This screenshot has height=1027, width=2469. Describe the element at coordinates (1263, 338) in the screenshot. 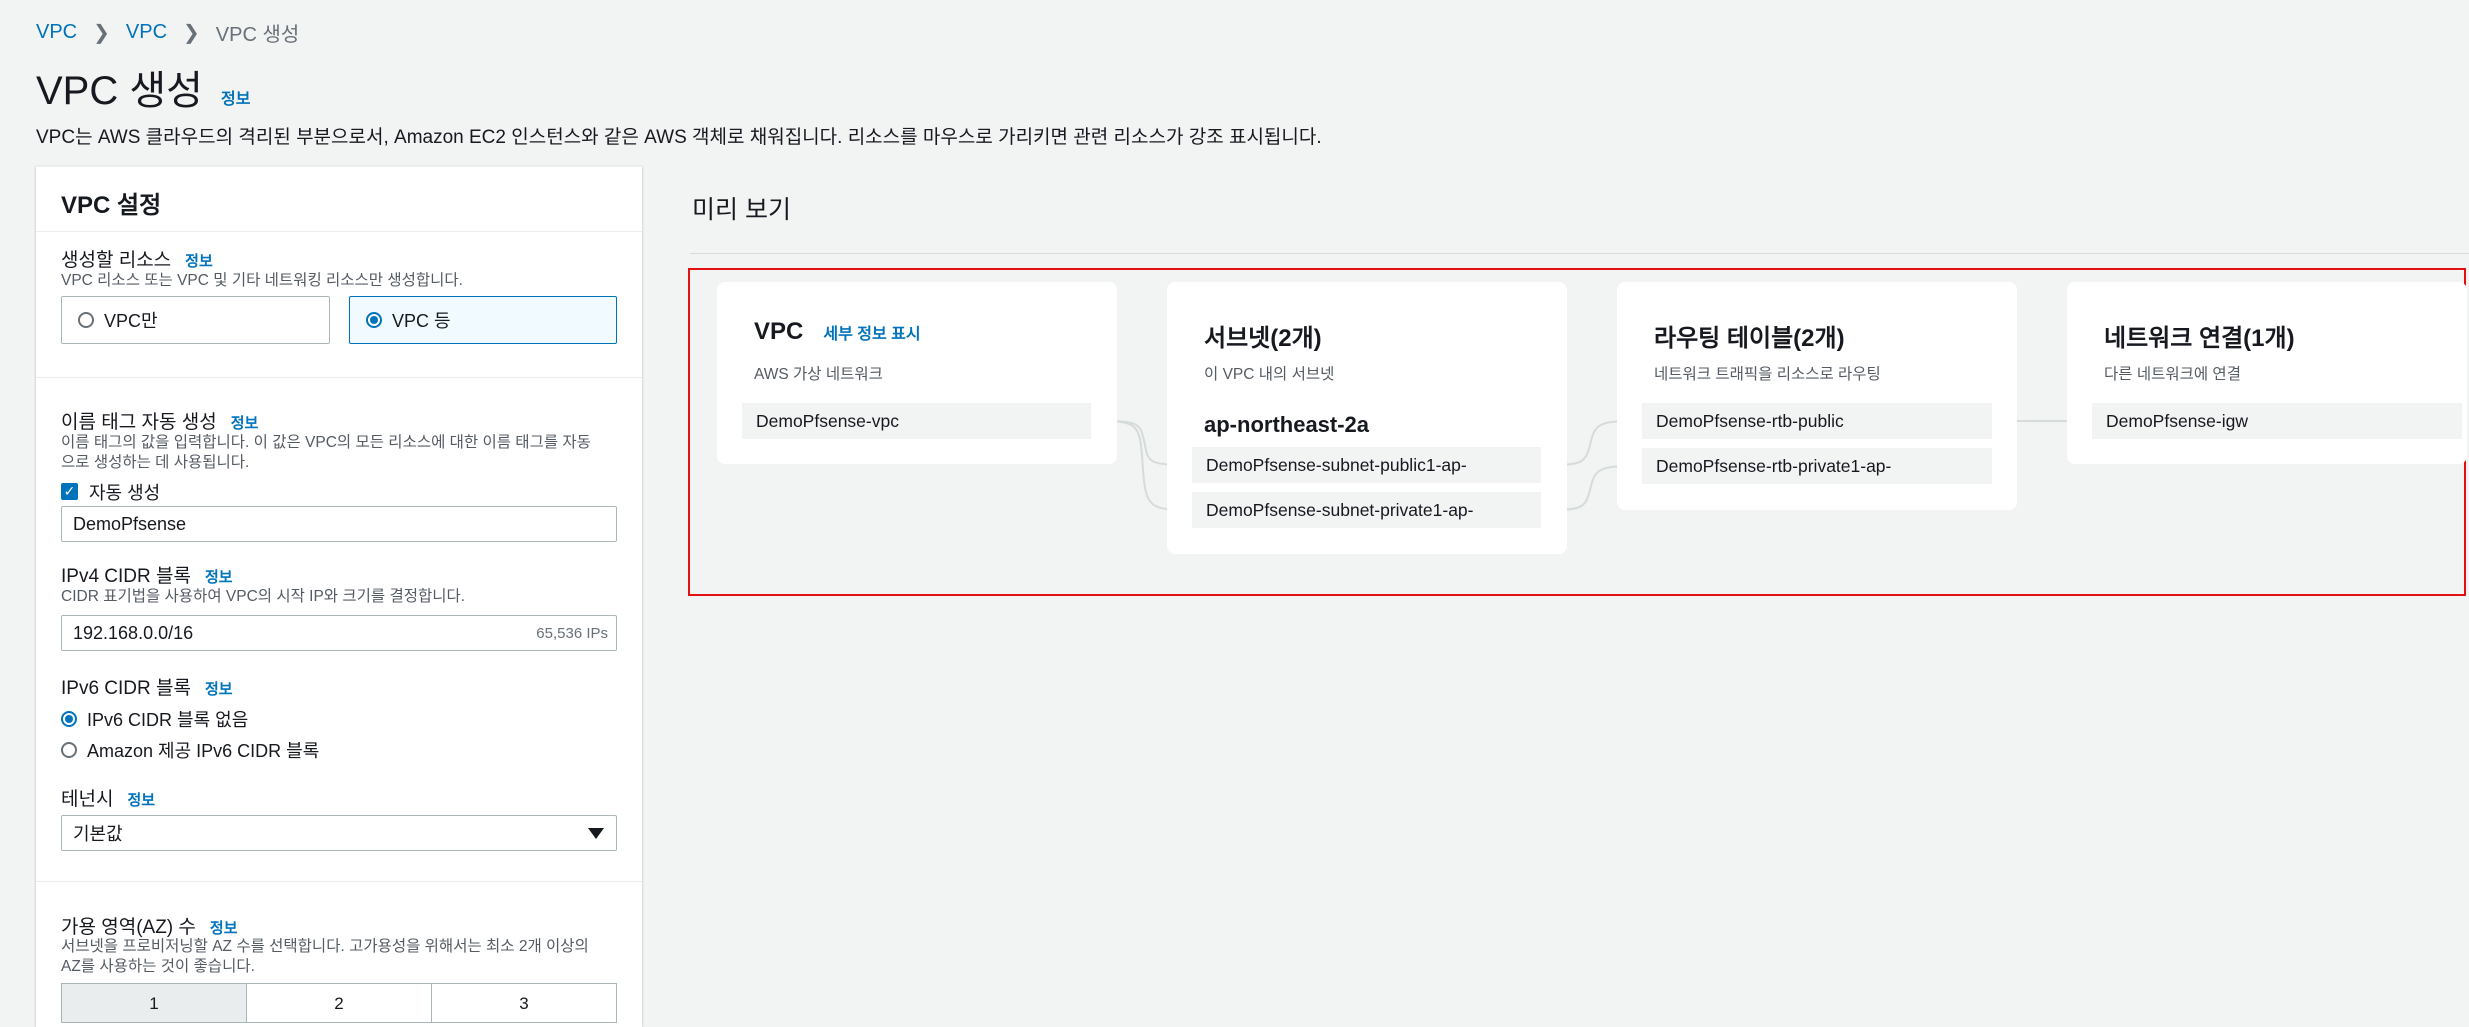

I see `subnets-card-title: 서브넷(2개)` at that location.